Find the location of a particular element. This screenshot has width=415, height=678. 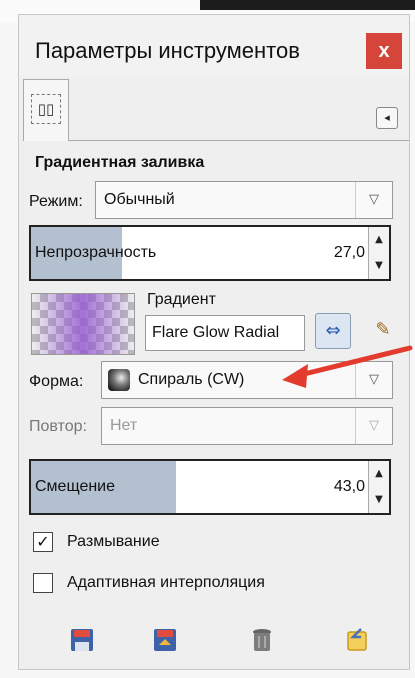

mode-select: Обычный ▽ is located at coordinates (244, 200).